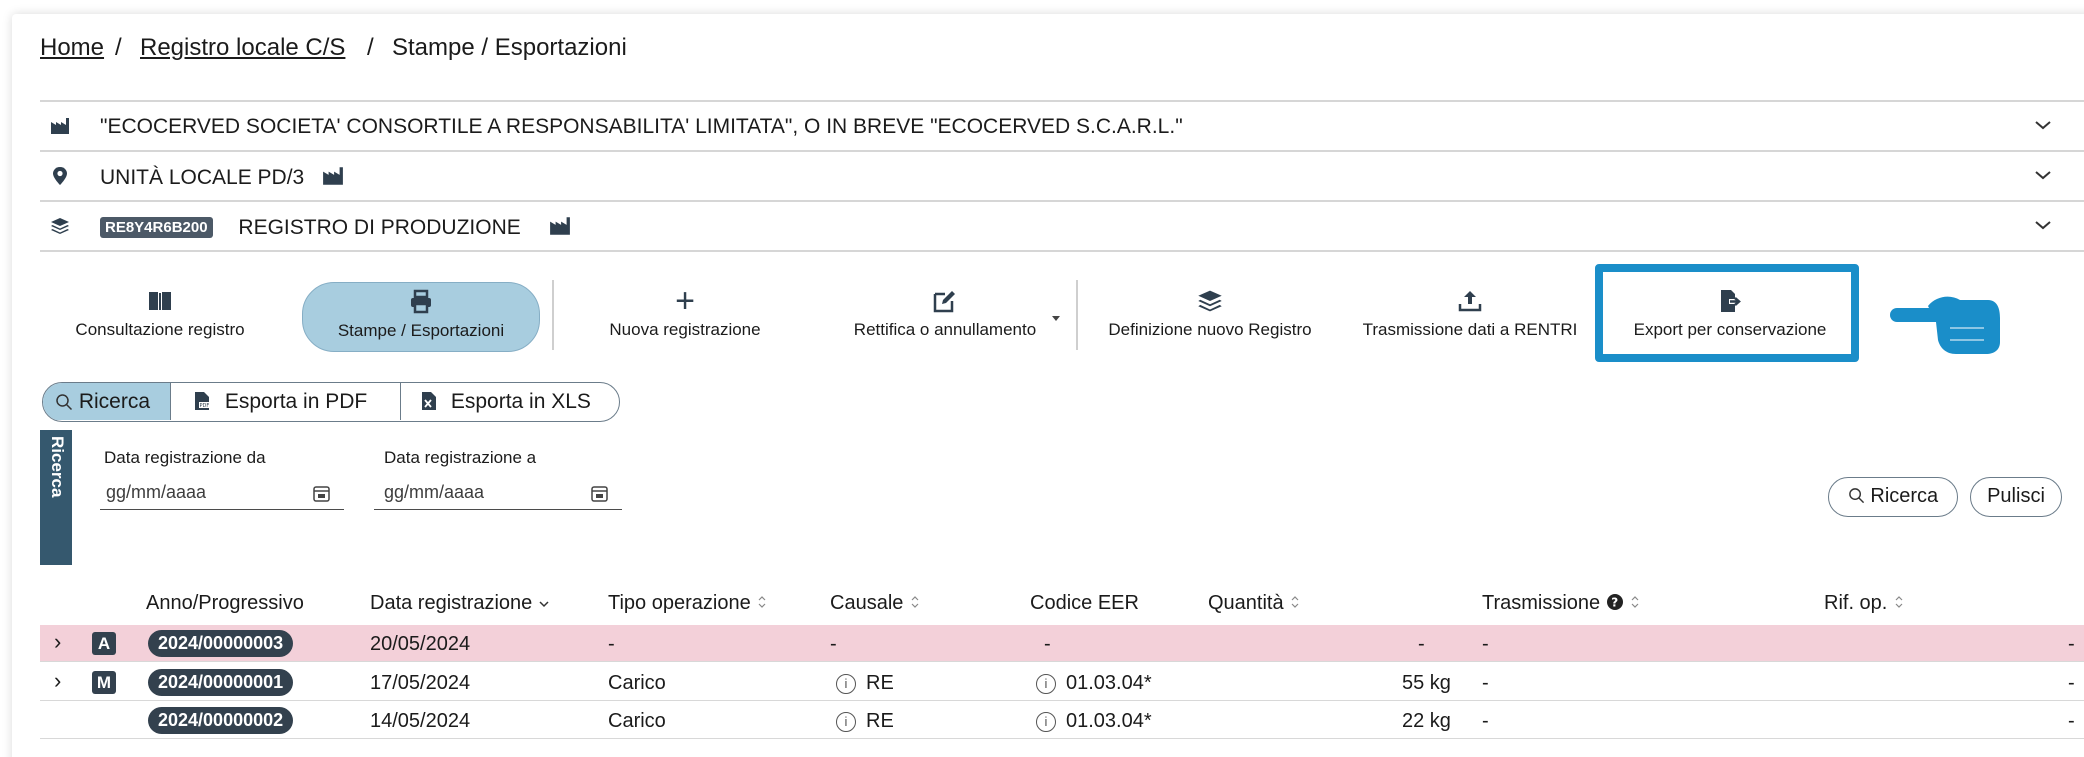 This screenshot has width=2084, height=757. Describe the element at coordinates (867, 603) in the screenshot. I see `header-causale-label: Causale` at that location.